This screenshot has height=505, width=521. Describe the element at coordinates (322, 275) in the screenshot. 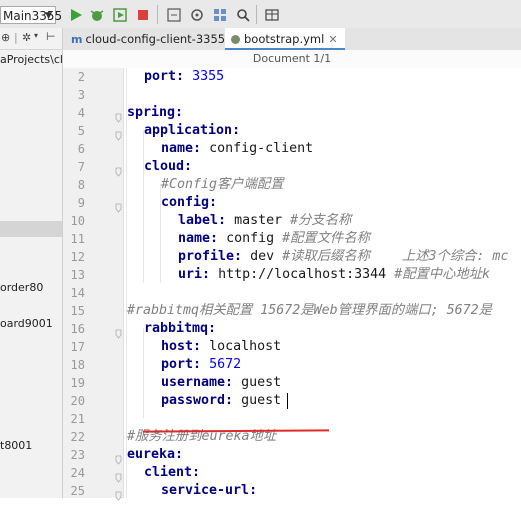

I see `code-line: uri: http://localhost:3344 #配置中心地址k` at that location.